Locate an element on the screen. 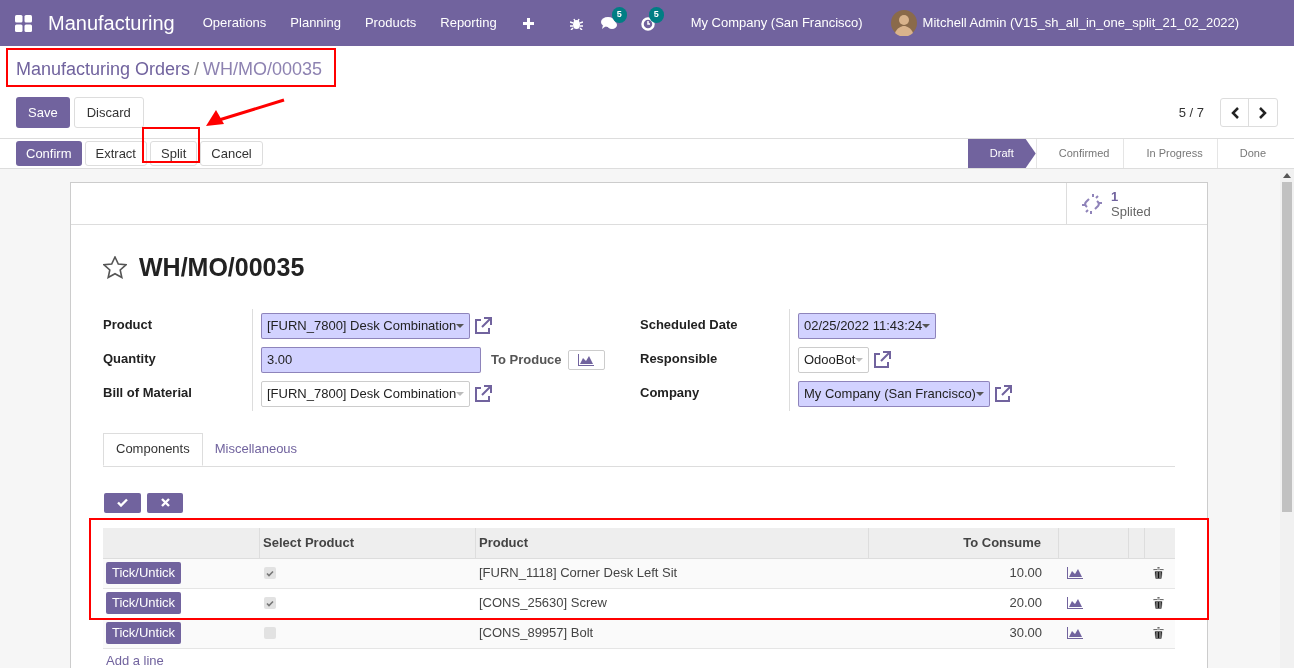 This screenshot has width=1294, height=668. select-field: My Company (San Francisco) is located at coordinates (894, 393).